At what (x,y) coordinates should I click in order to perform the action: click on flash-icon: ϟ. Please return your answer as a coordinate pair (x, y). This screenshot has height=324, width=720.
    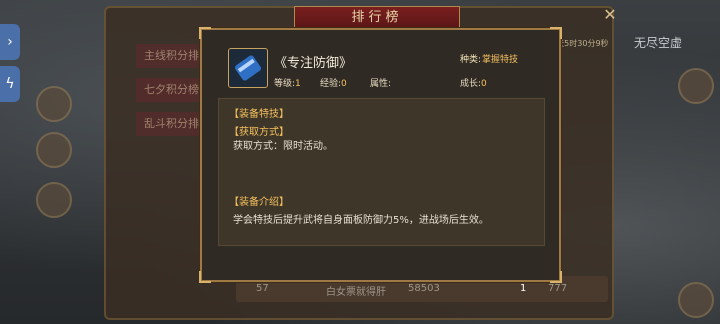
    Looking at the image, I should click on (10, 84).